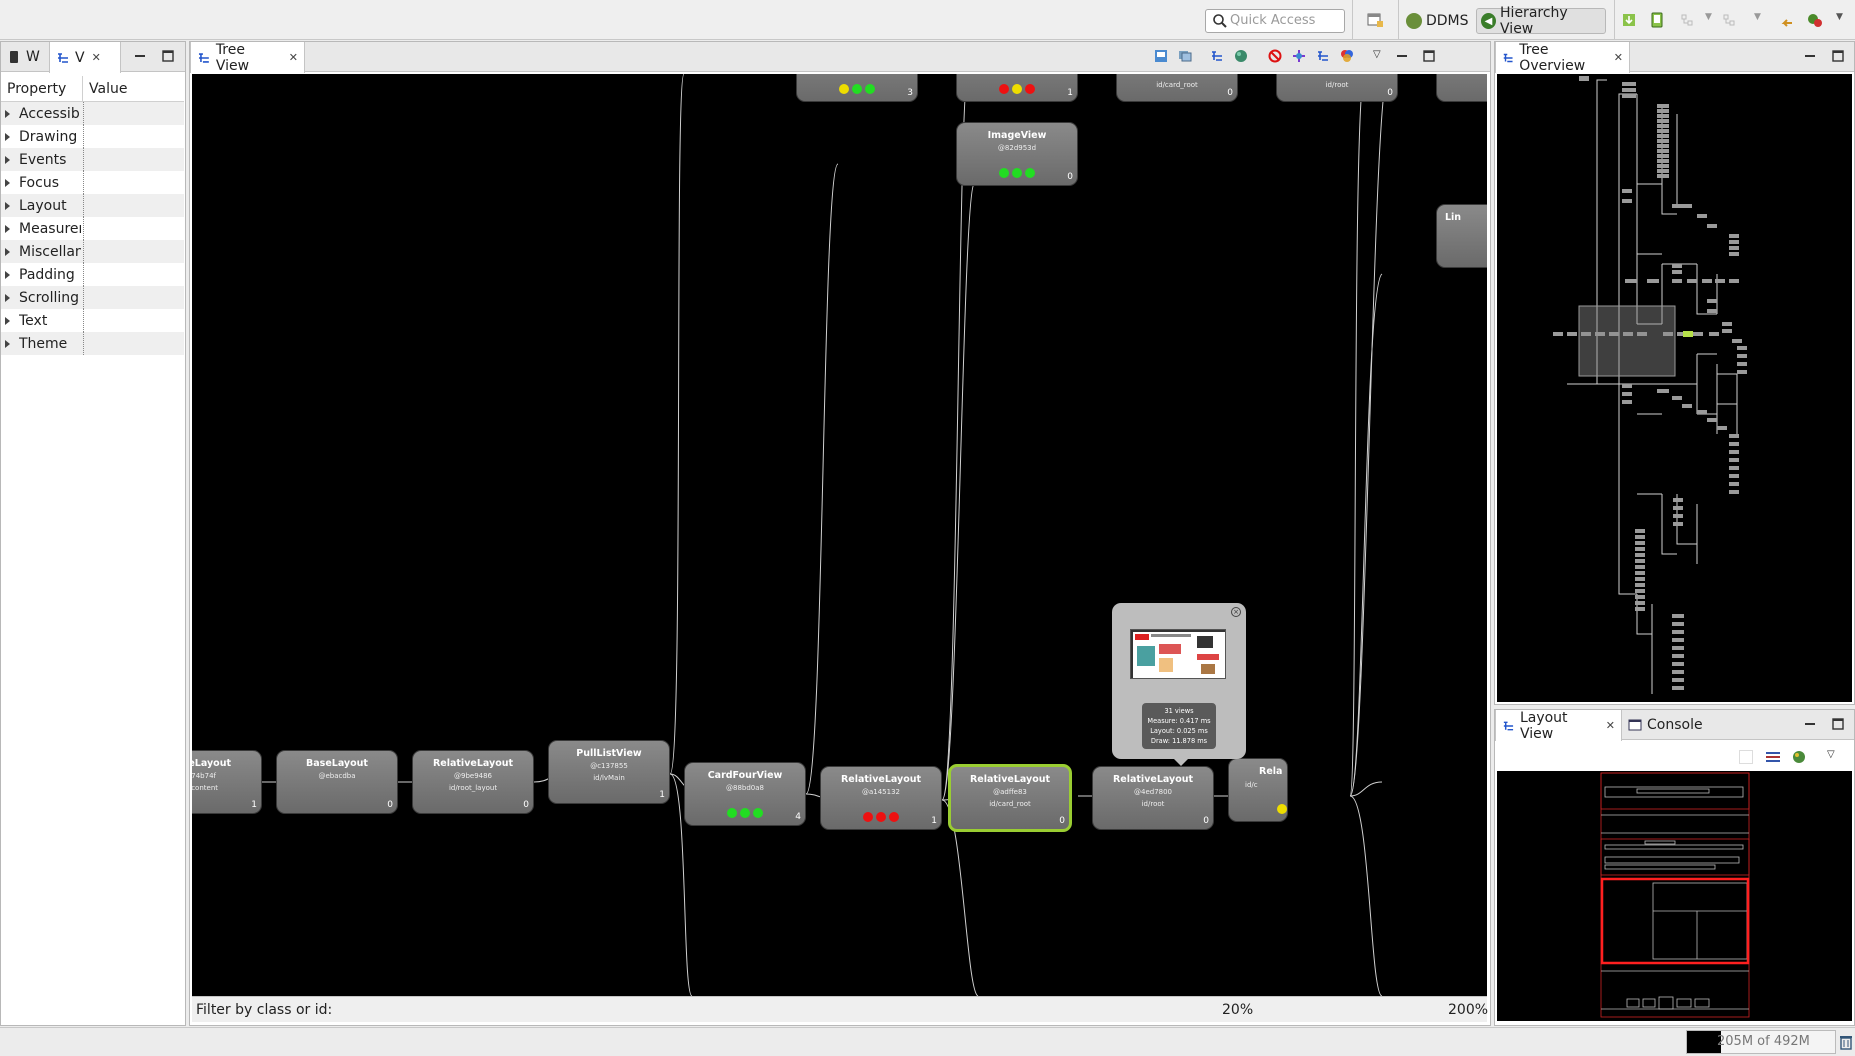 The image size is (1855, 1056). What do you see at coordinates (1787, 20) in the screenshot?
I see `back-icon` at bounding box center [1787, 20].